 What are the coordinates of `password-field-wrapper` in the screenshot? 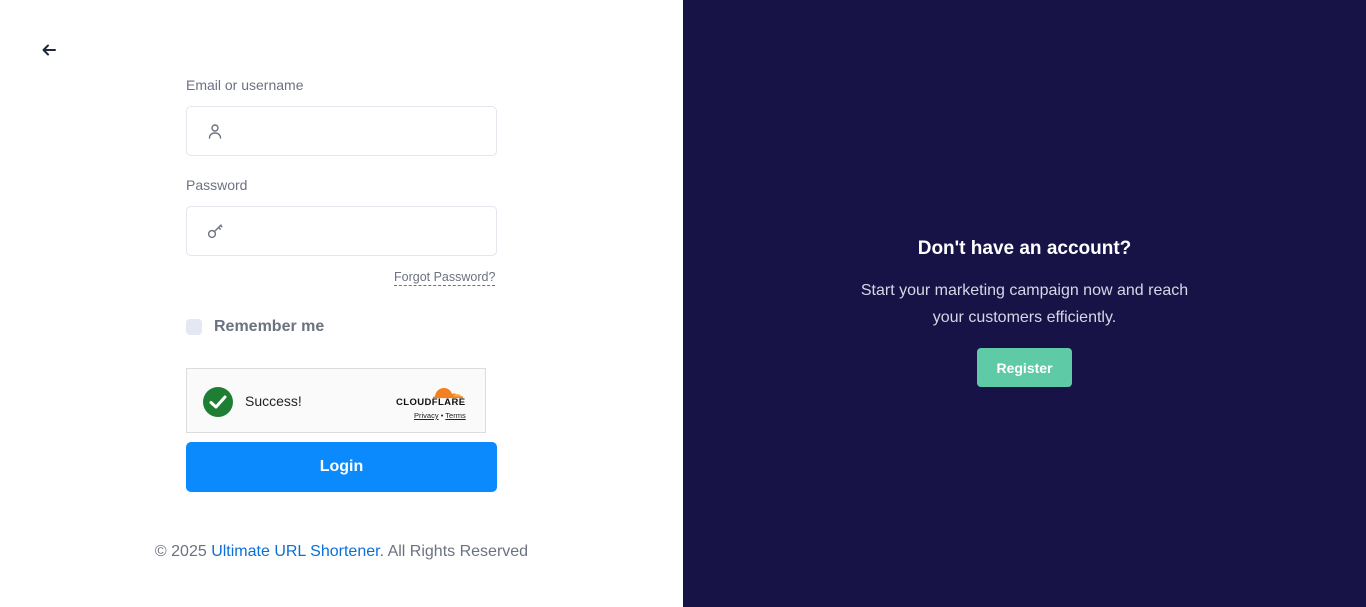 It's located at (341, 231).